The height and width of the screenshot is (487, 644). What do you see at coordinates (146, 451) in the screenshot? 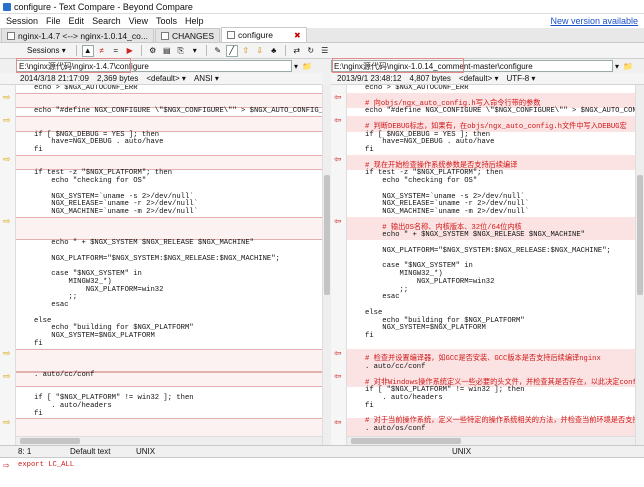
I see `left-line-ending: UNIX` at bounding box center [146, 451].